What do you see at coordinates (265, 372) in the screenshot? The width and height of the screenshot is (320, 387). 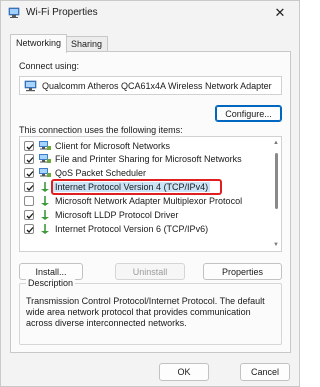 I see `cancel-button: Cancel` at bounding box center [265, 372].